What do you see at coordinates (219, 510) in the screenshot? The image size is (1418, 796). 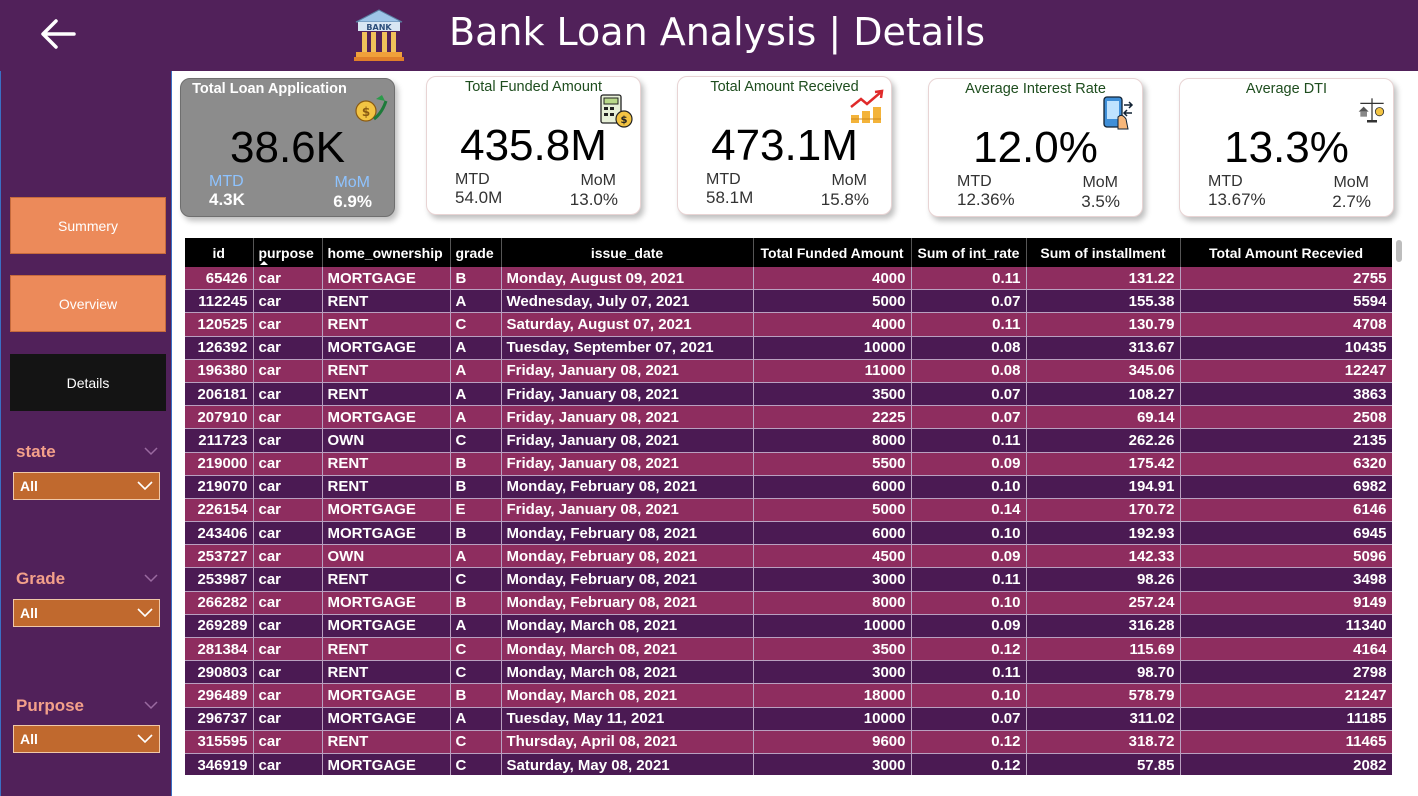 I see `cell-id: 226154` at bounding box center [219, 510].